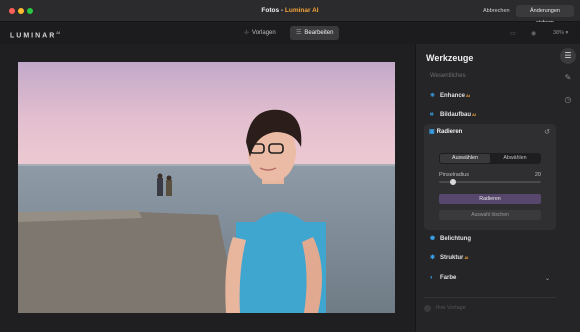  I want to click on chevron-down-icon: ⌄, so click(547, 278).